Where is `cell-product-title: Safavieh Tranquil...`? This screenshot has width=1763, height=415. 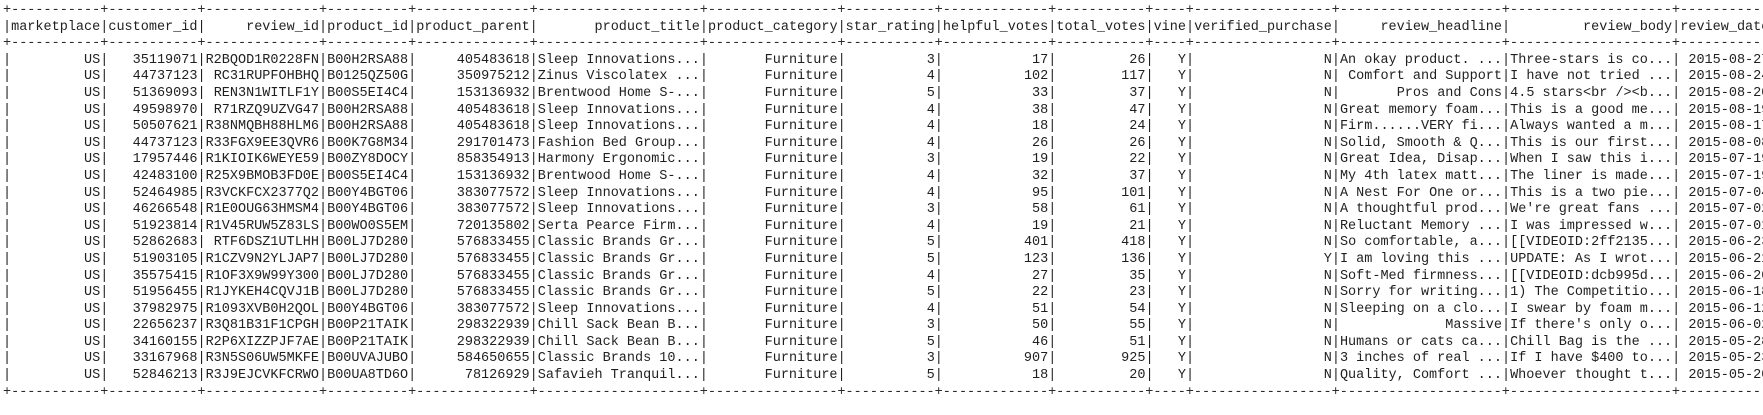
cell-product-title: Safavieh Tranquil... is located at coordinates (618, 376).